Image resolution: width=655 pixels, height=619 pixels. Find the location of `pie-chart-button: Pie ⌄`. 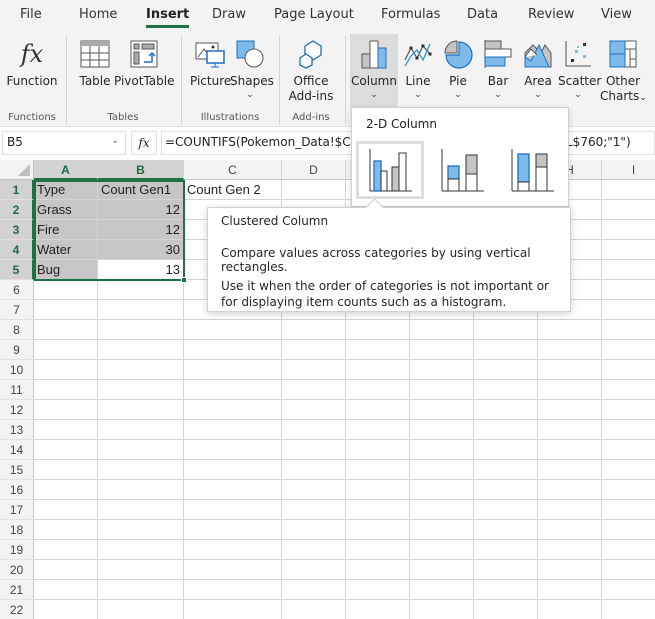

pie-chart-button: Pie ⌄ is located at coordinates (458, 67).